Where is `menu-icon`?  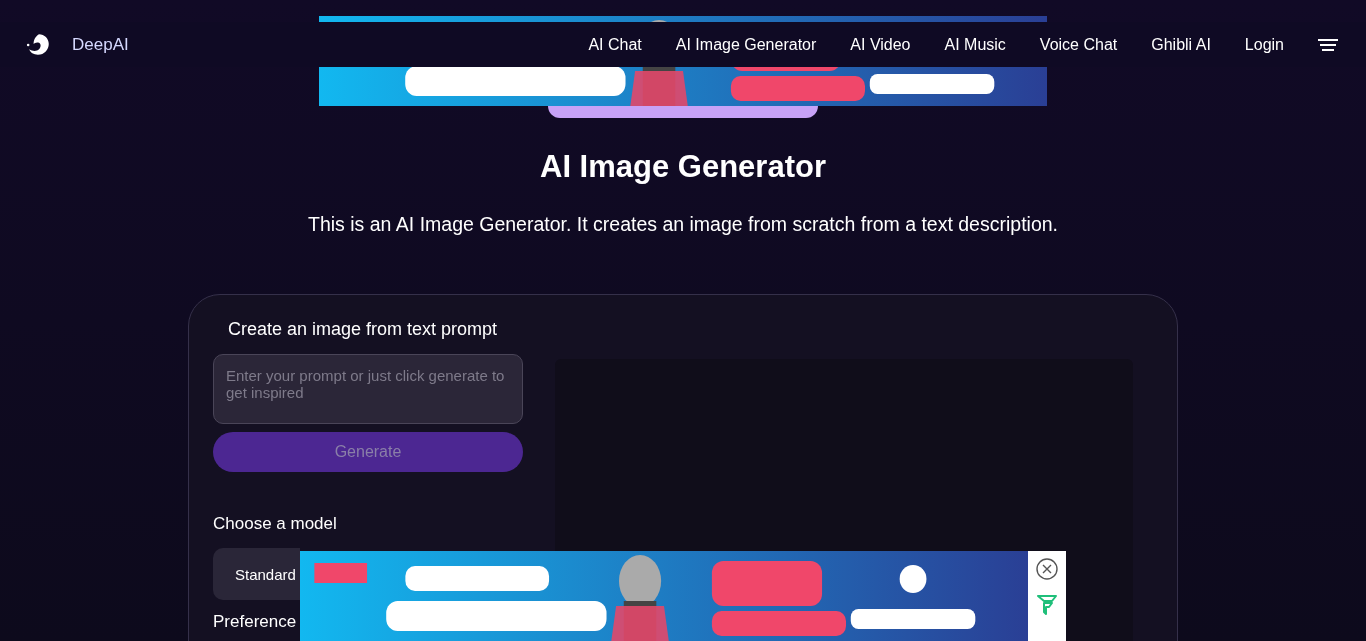
menu-icon is located at coordinates (1328, 44).